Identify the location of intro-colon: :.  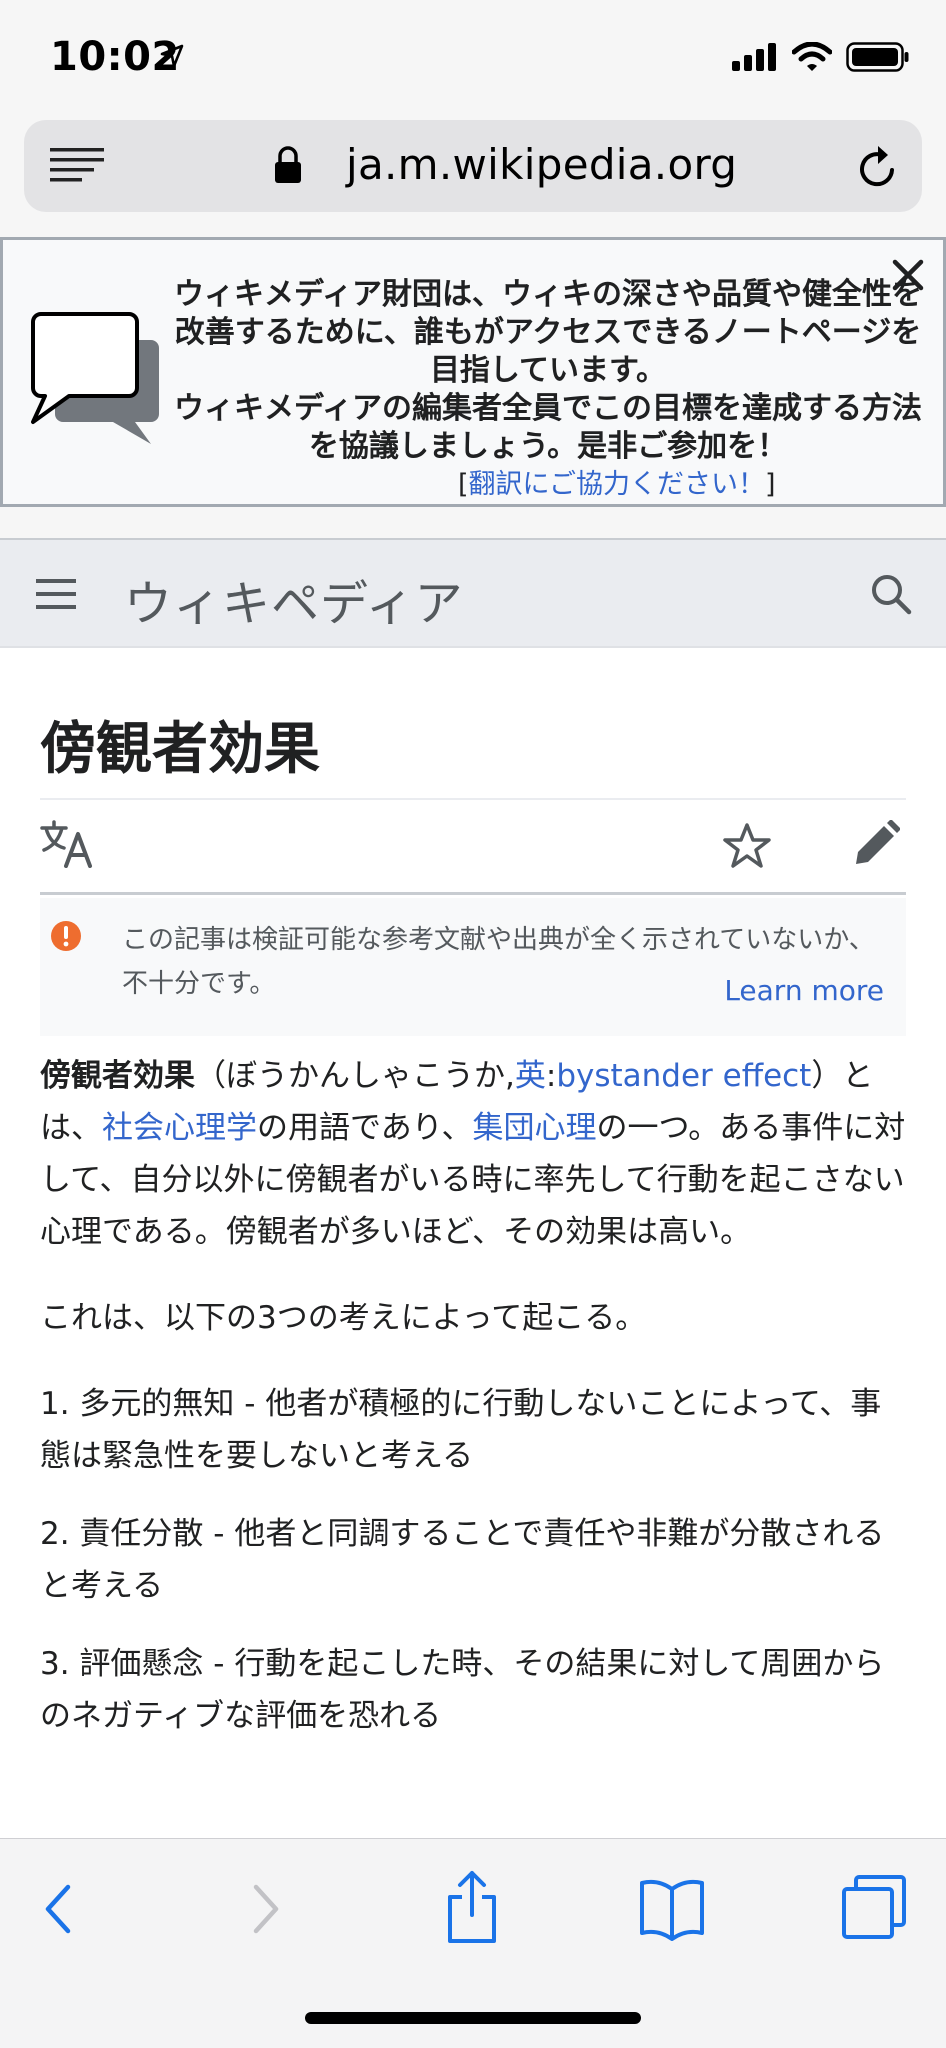
(551, 1076).